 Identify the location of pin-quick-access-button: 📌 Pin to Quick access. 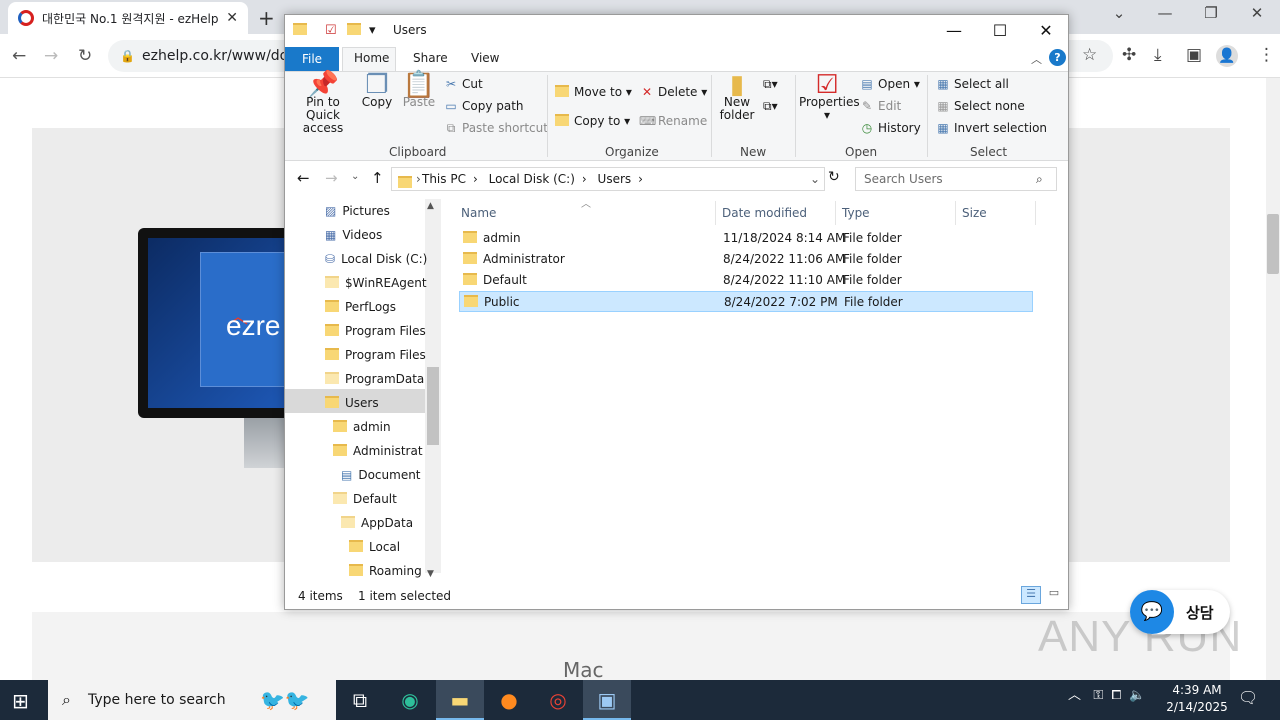
(323, 103).